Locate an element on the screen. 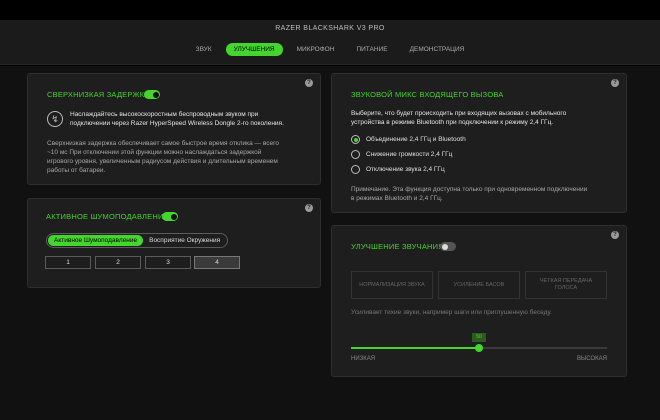  tab-demo: ДЕМОНСТРАЦИЯ is located at coordinates (437, 49).